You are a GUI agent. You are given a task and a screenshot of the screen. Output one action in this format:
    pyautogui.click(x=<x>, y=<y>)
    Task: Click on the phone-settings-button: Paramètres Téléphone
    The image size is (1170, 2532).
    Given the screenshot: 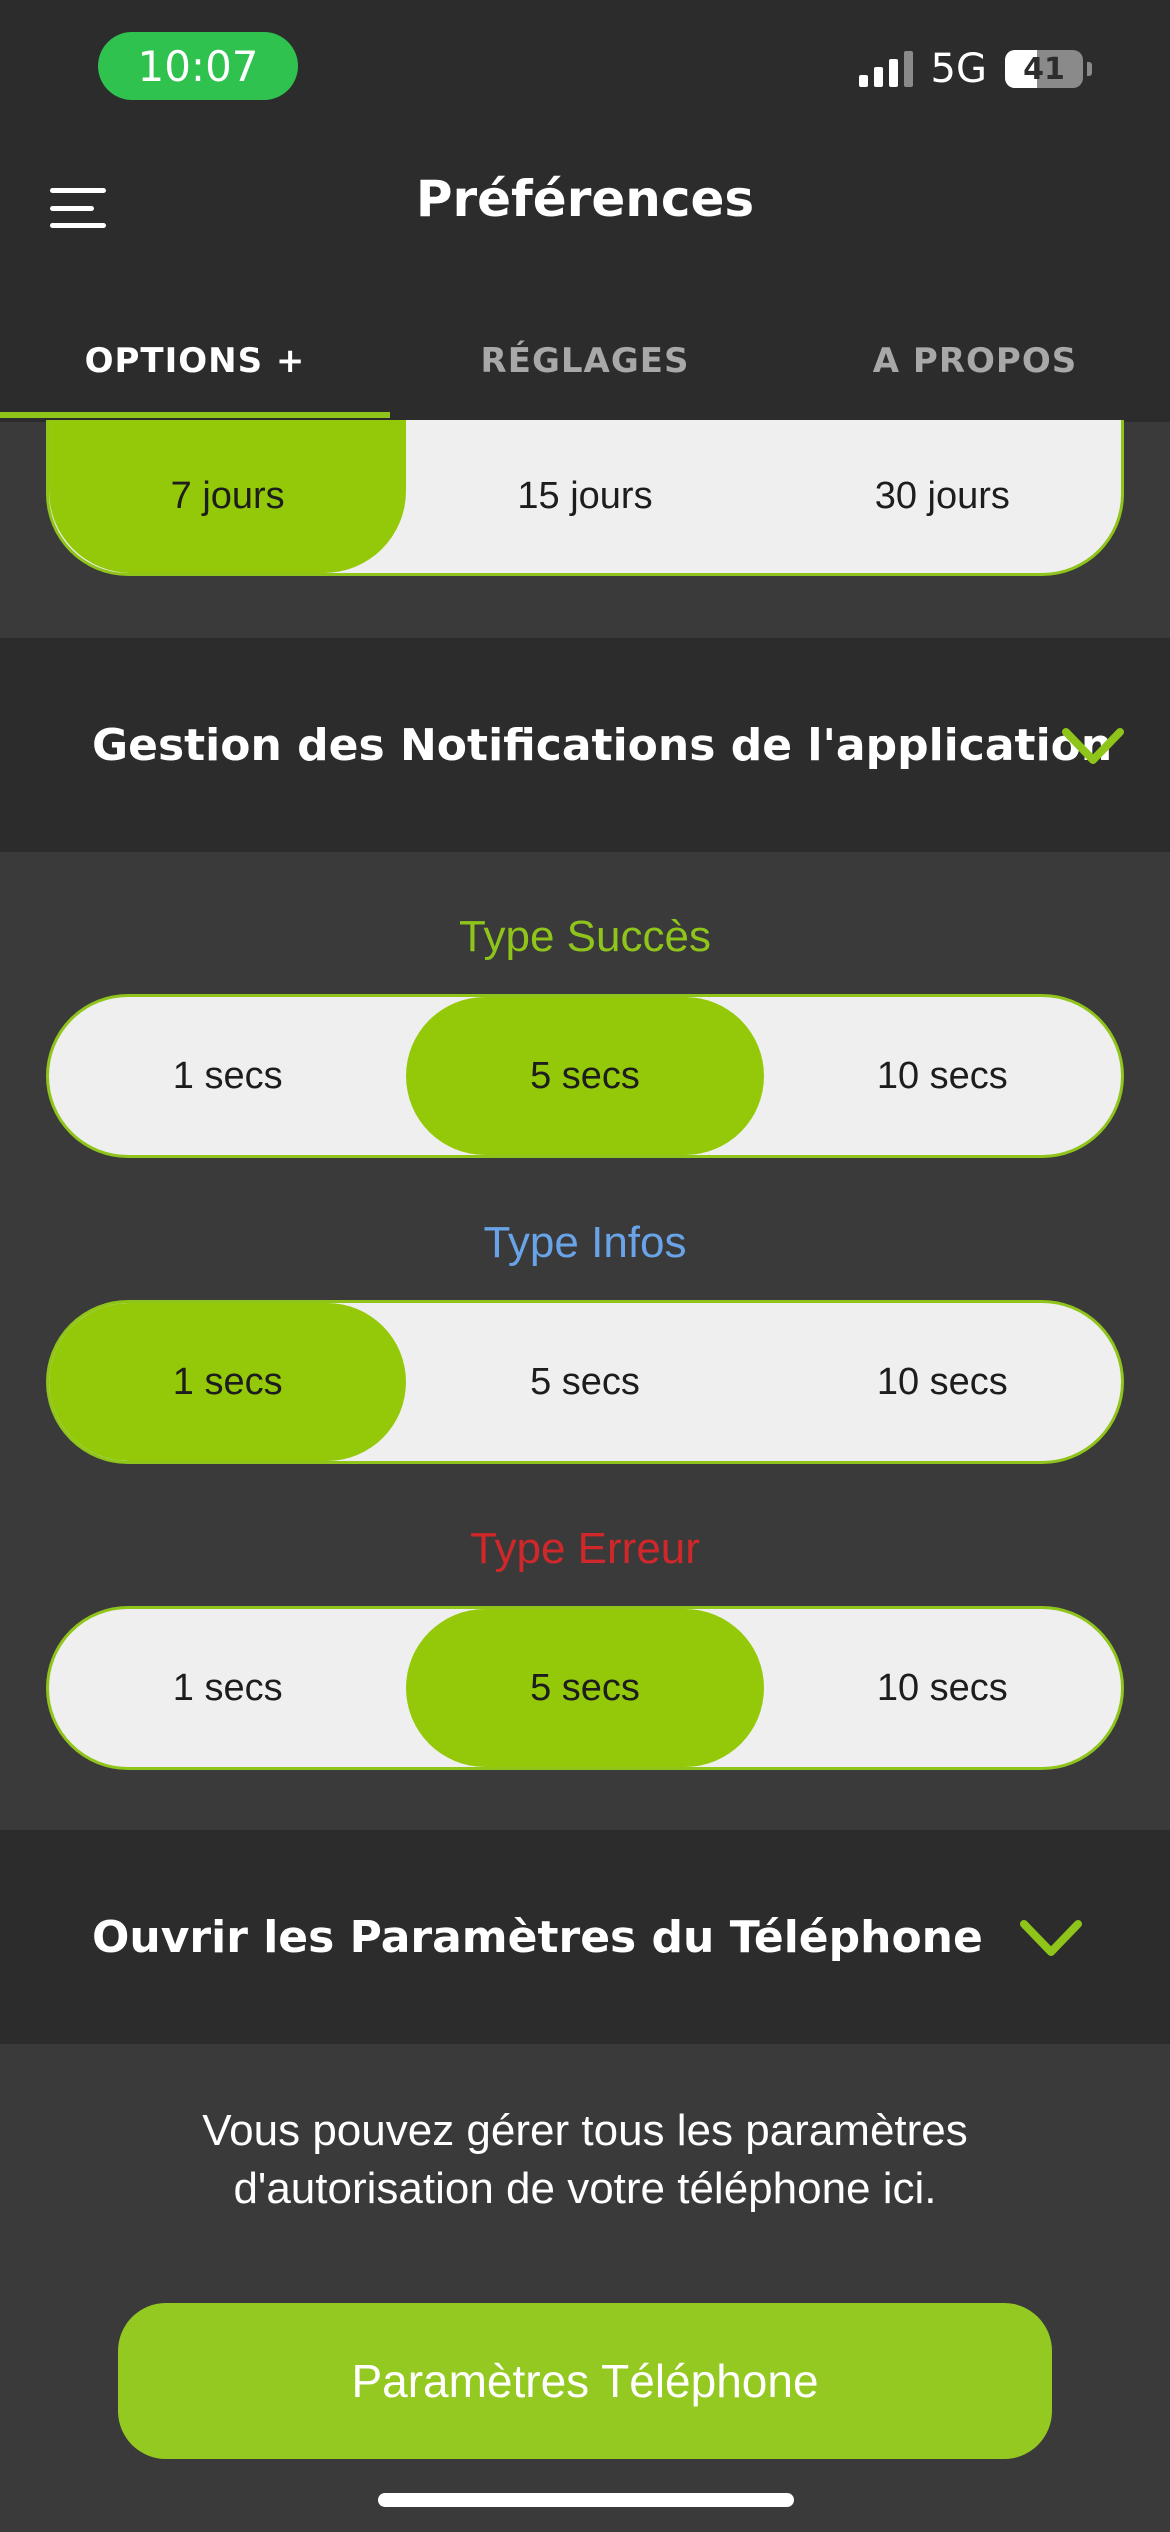 What is the action you would take?
    pyautogui.click(x=585, y=2381)
    